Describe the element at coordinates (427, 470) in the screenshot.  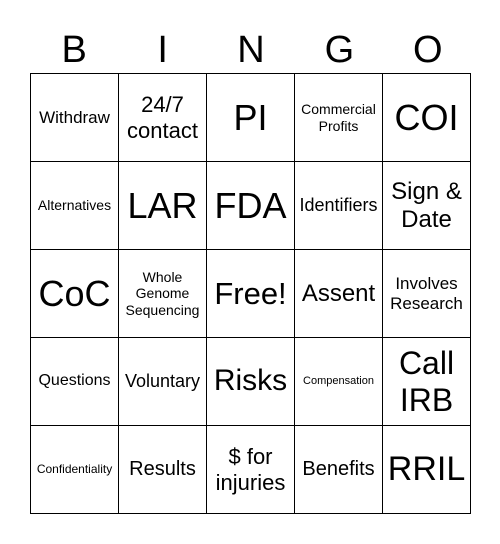
I see `bingo-cell: RRIL` at that location.